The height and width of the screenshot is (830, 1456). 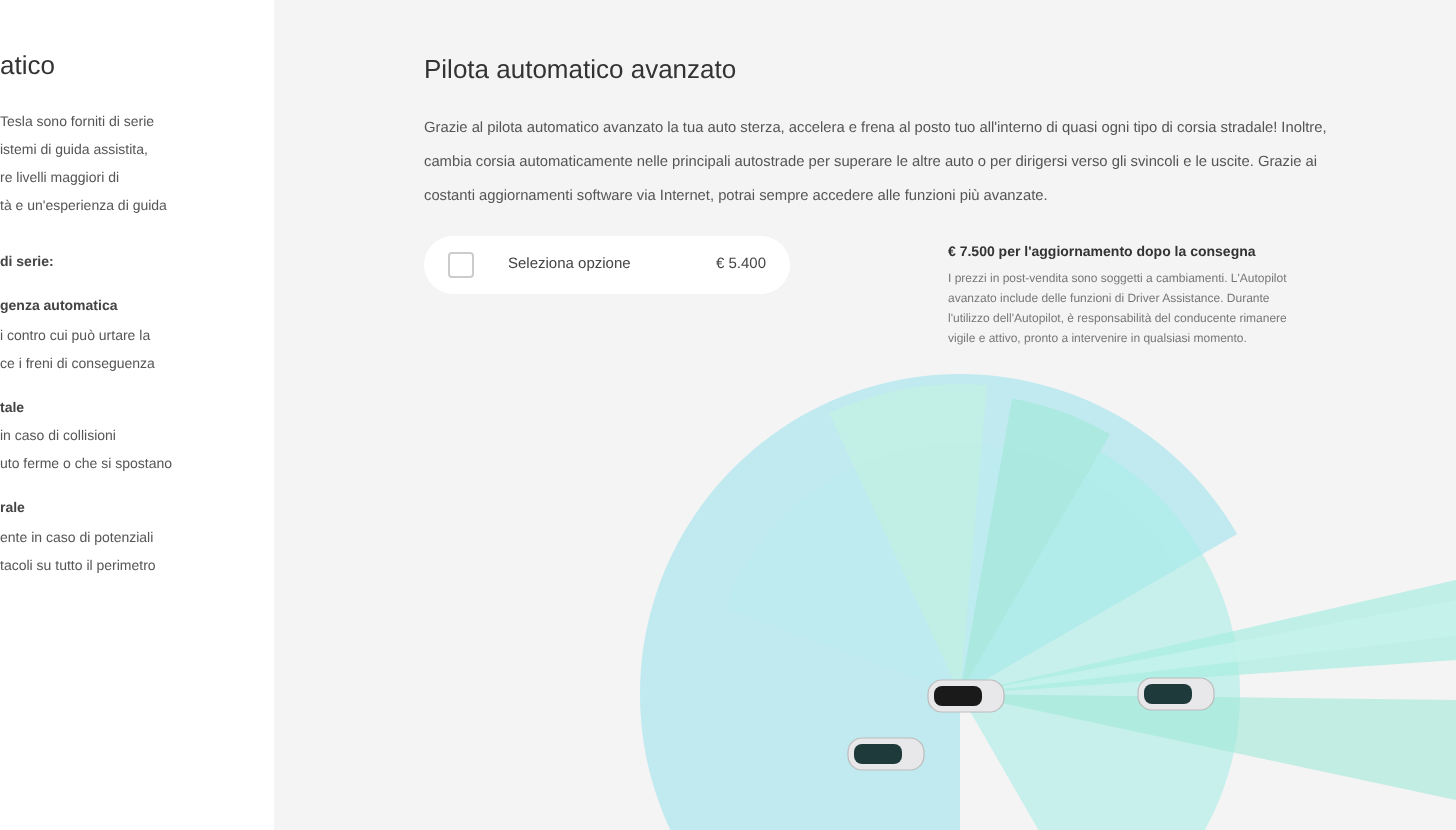 I want to click on section-title: Pilota automatico avanzato, so click(x=581, y=70).